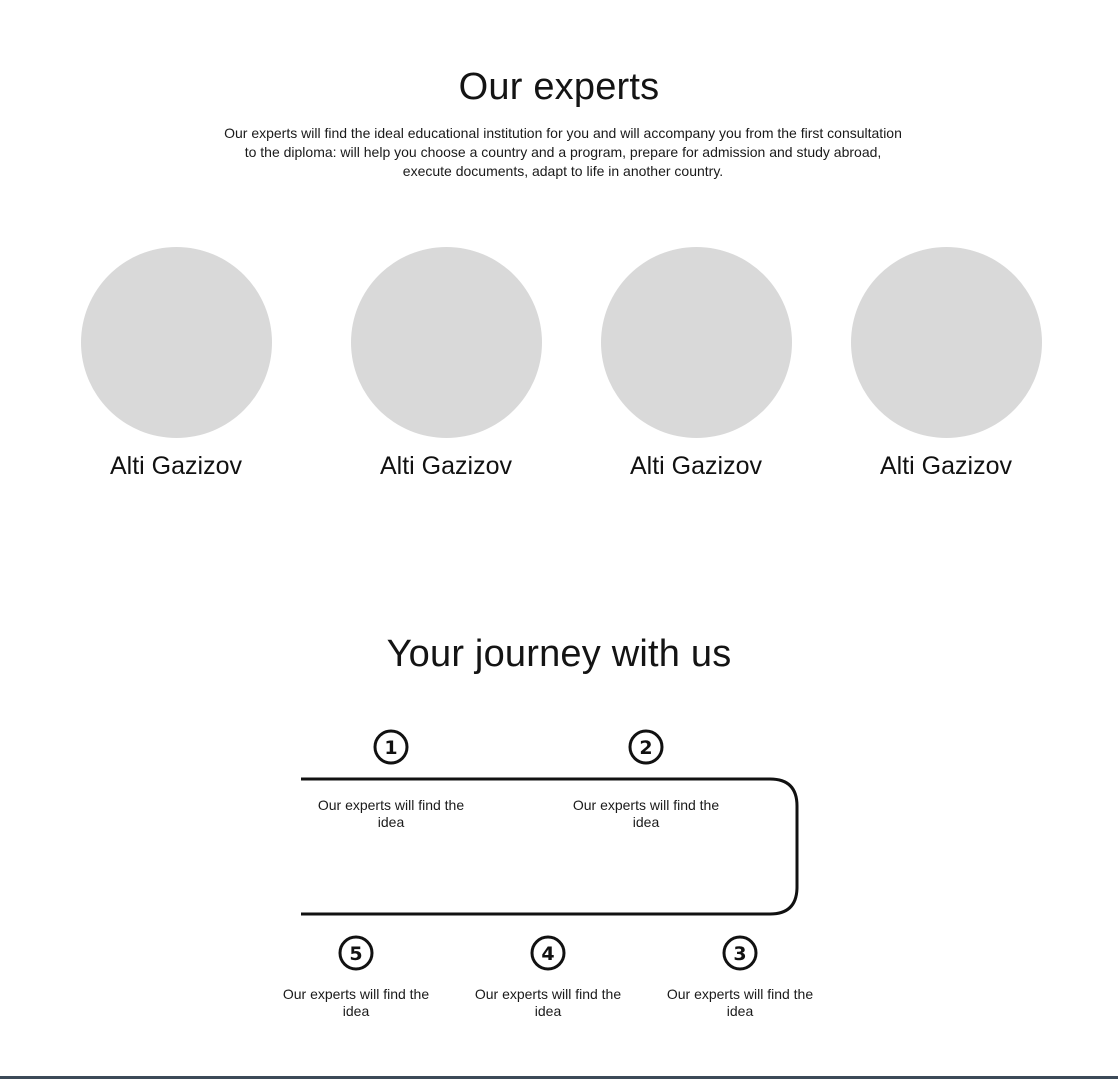 The width and height of the screenshot is (1118, 1079). I want to click on step-number: 4, so click(547, 954).